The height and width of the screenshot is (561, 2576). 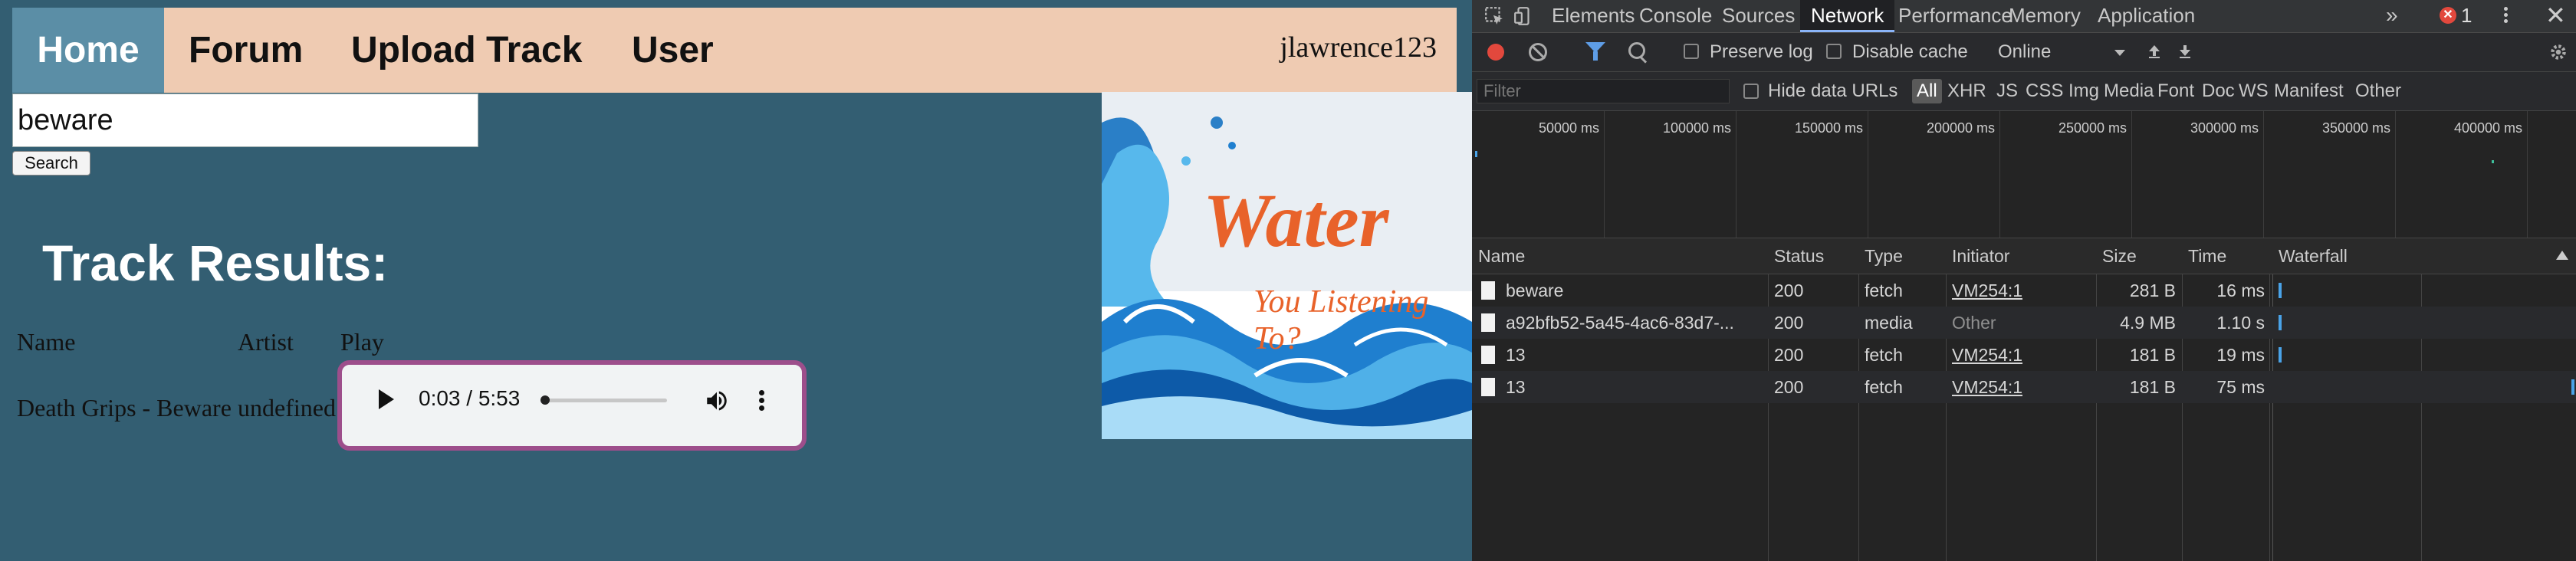 I want to click on tab-memory: Memory, so click(x=2045, y=16).